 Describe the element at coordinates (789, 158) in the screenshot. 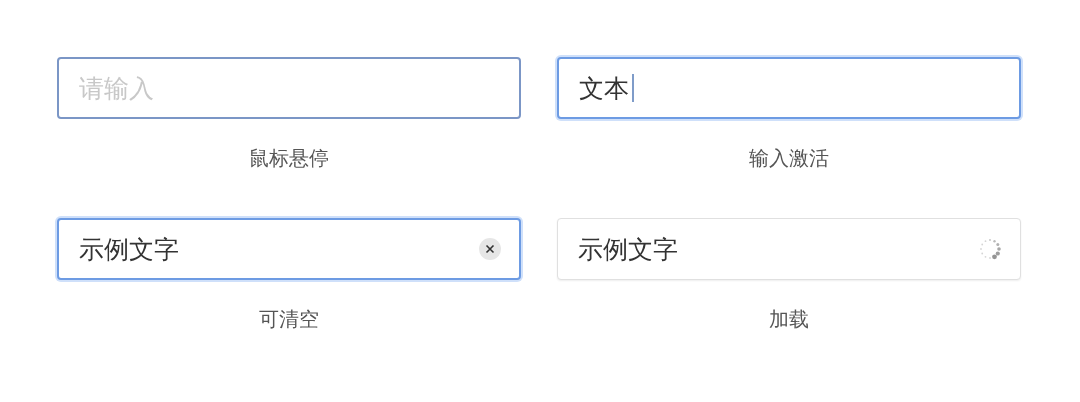

I see `field-caption: 输入激活` at that location.